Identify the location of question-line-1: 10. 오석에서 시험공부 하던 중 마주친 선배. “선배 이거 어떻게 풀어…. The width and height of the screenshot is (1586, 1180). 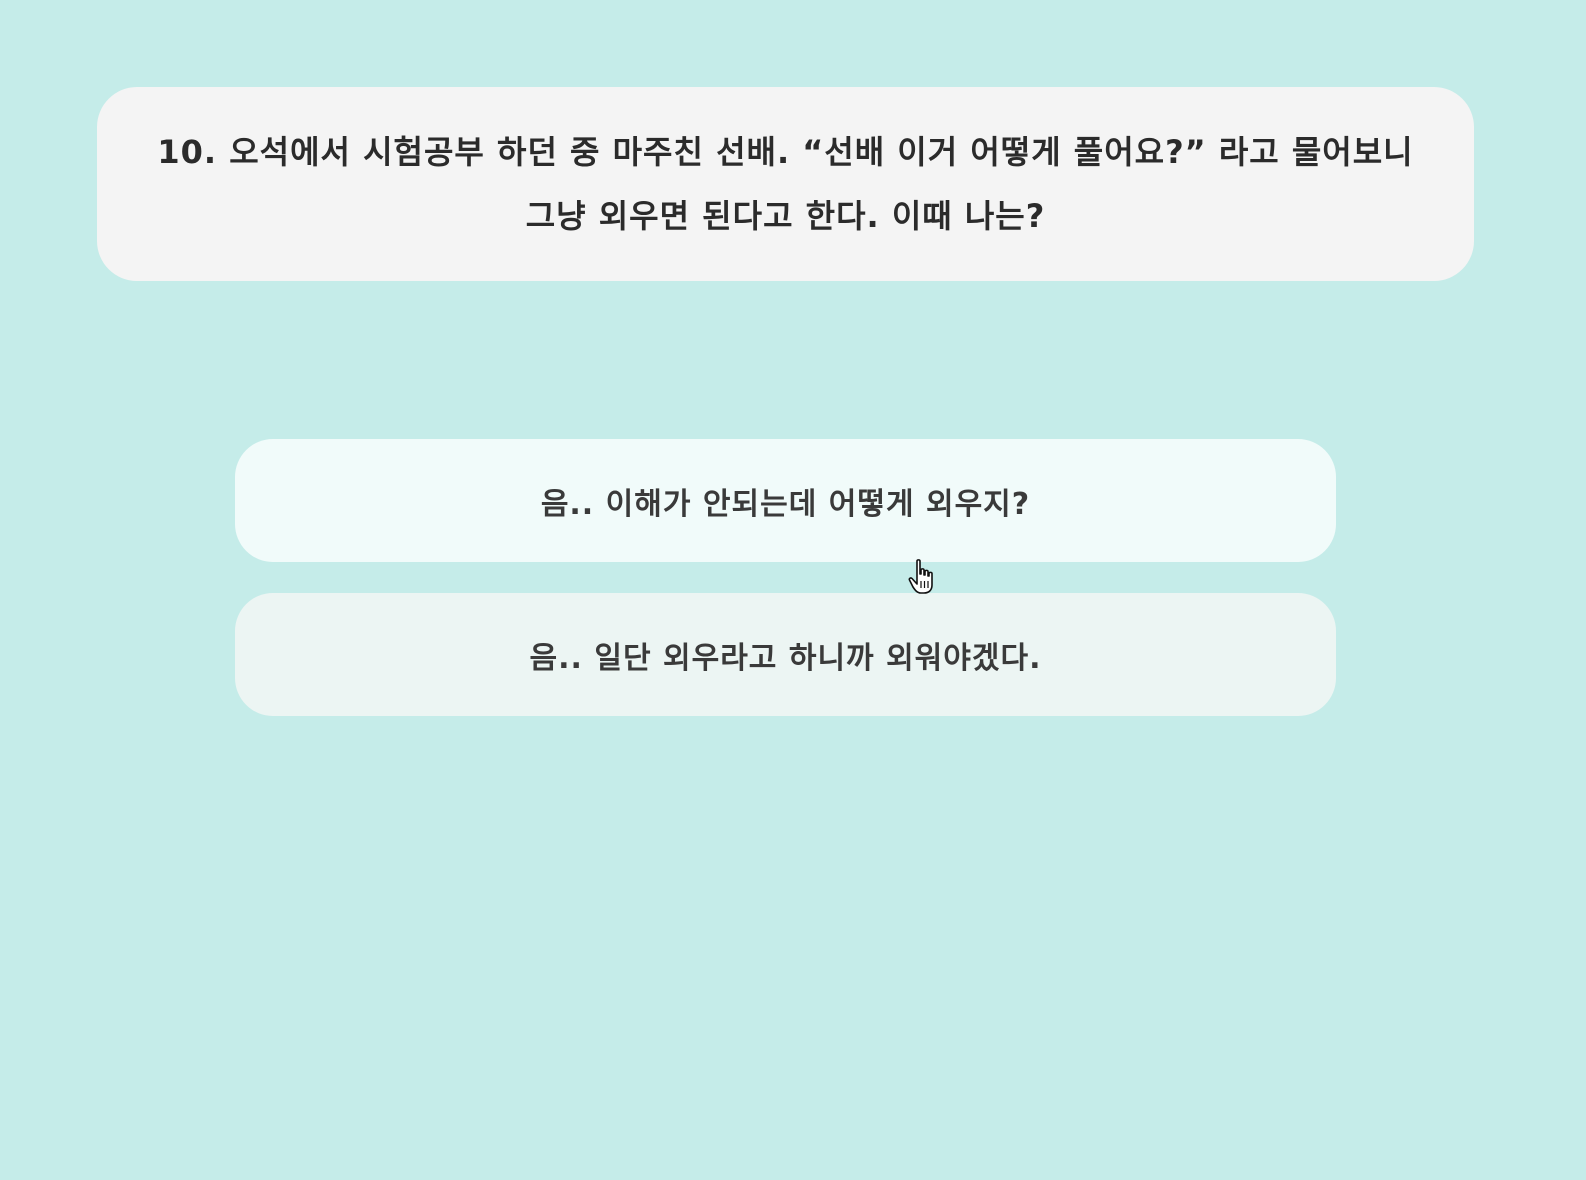
(785, 152).